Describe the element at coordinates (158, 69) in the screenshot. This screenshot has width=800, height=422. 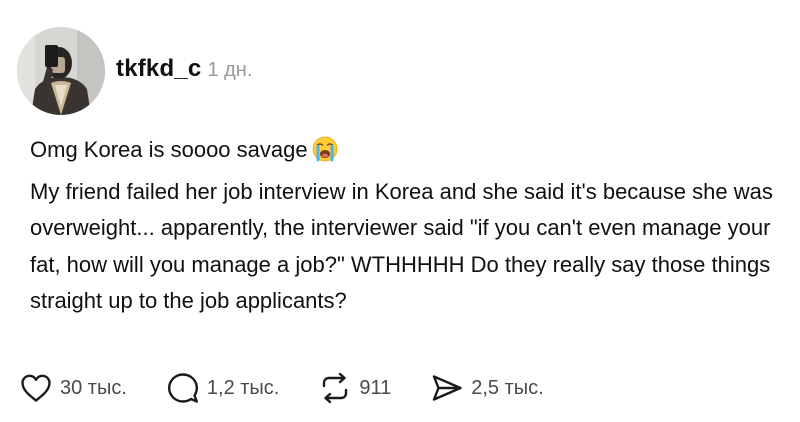
I see `username: tkfkd_c` at that location.